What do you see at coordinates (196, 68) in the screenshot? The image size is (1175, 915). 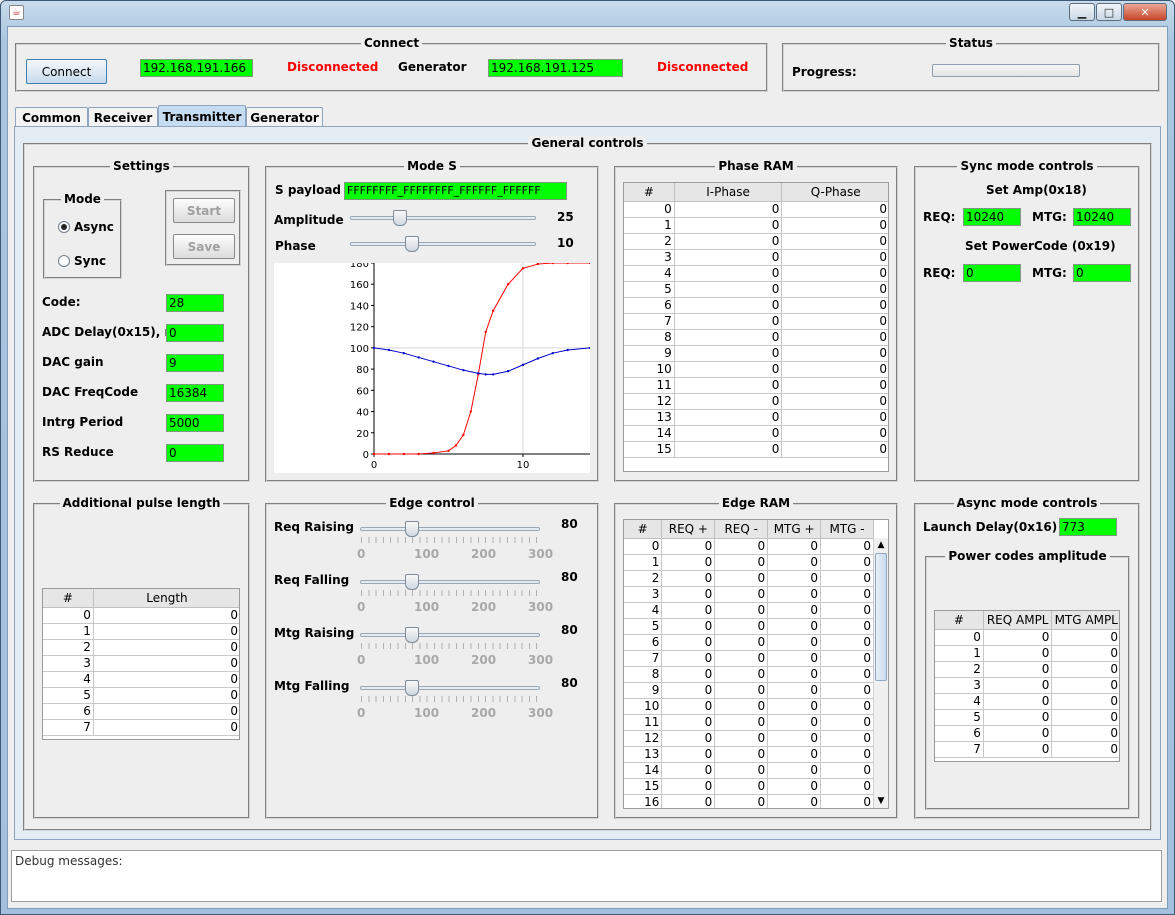 I see `receiver-ip-field: 192.168.191.166` at bounding box center [196, 68].